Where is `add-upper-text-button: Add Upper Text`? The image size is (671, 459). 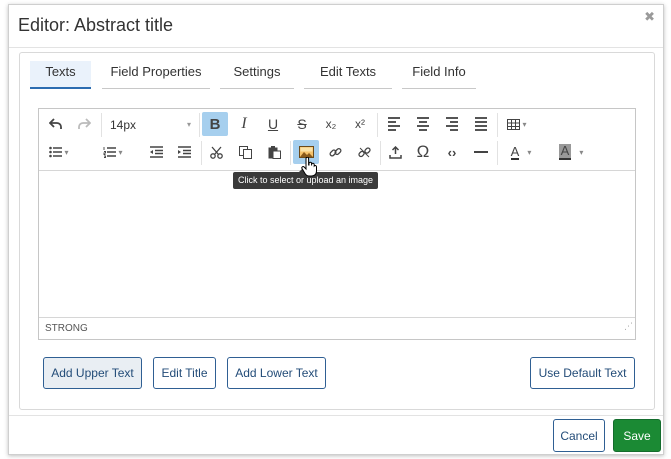 add-upper-text-button: Add Upper Text is located at coordinates (92, 373).